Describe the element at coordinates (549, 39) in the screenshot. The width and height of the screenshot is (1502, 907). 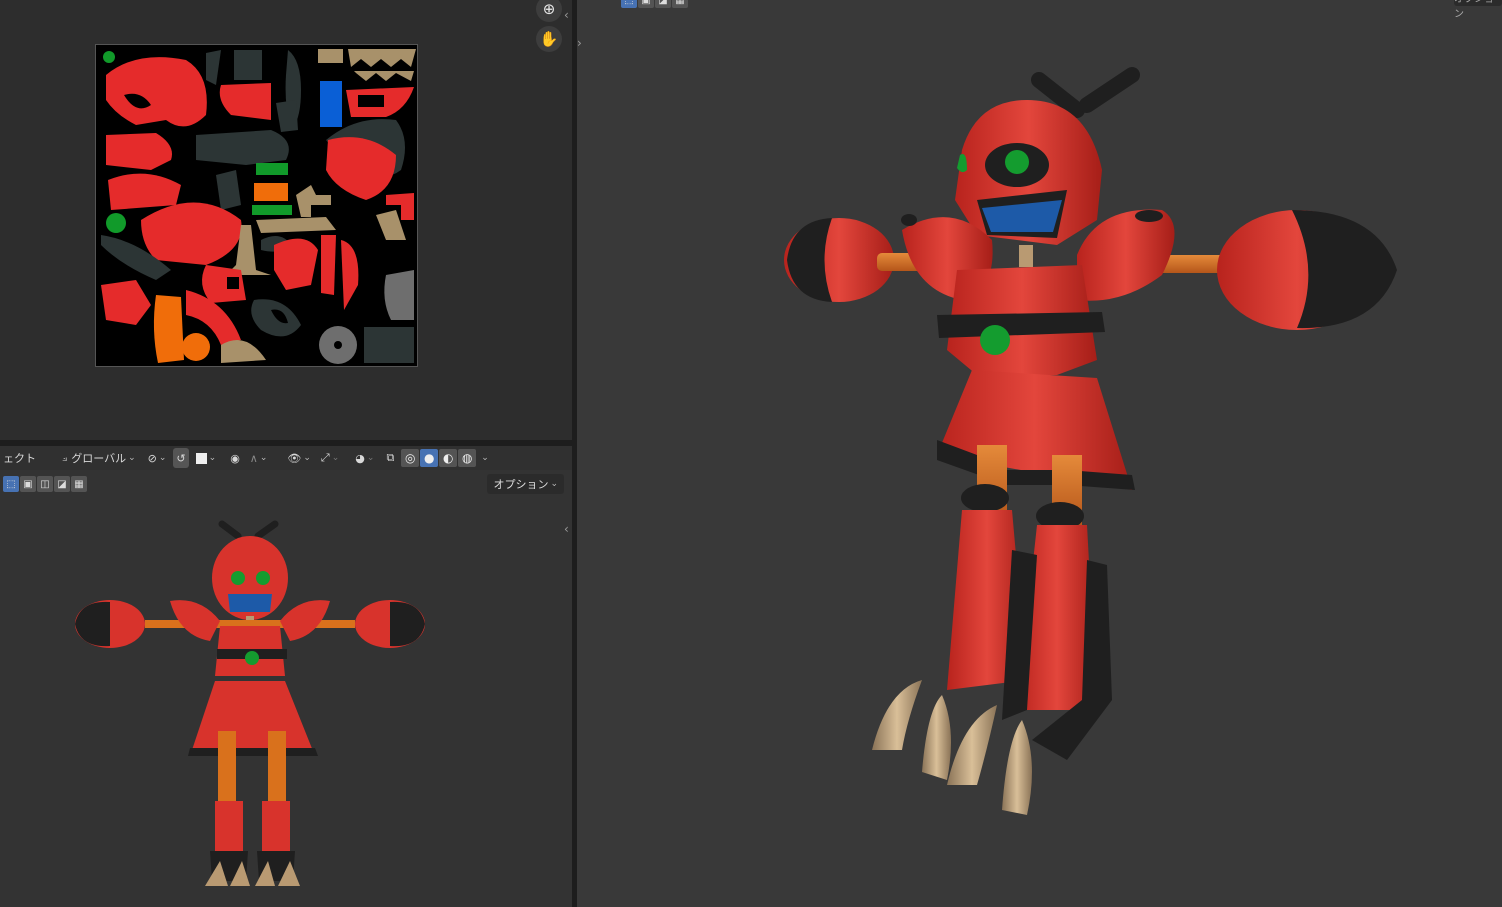
I see `hand-pan-icon: ✋` at that location.